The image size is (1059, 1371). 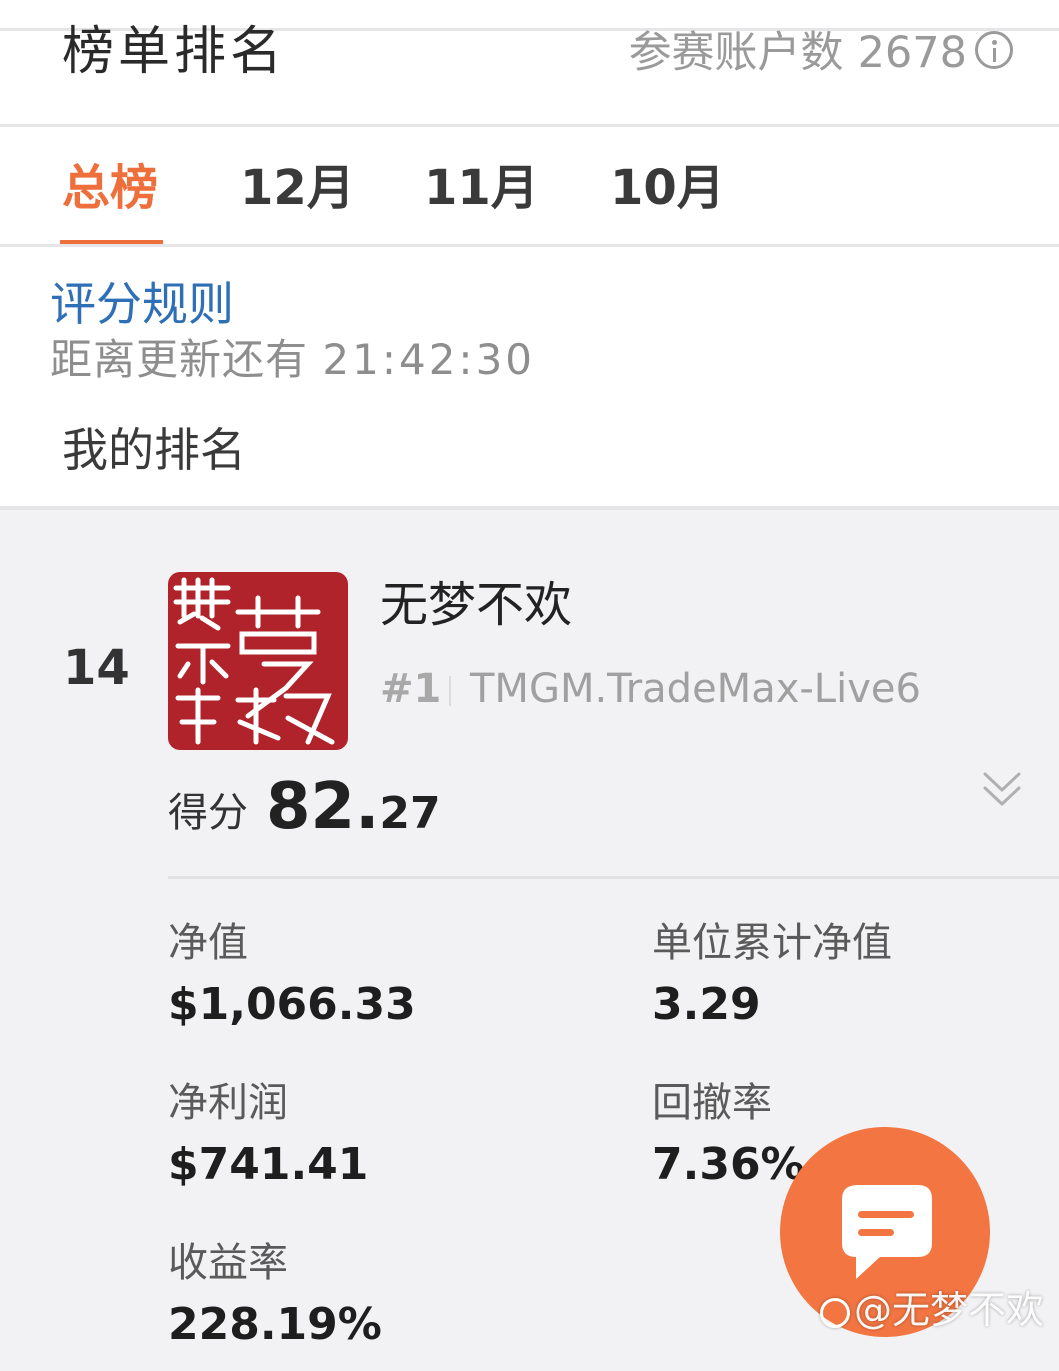 I want to click on platform-logo-icon, so click(x=835, y=1312).